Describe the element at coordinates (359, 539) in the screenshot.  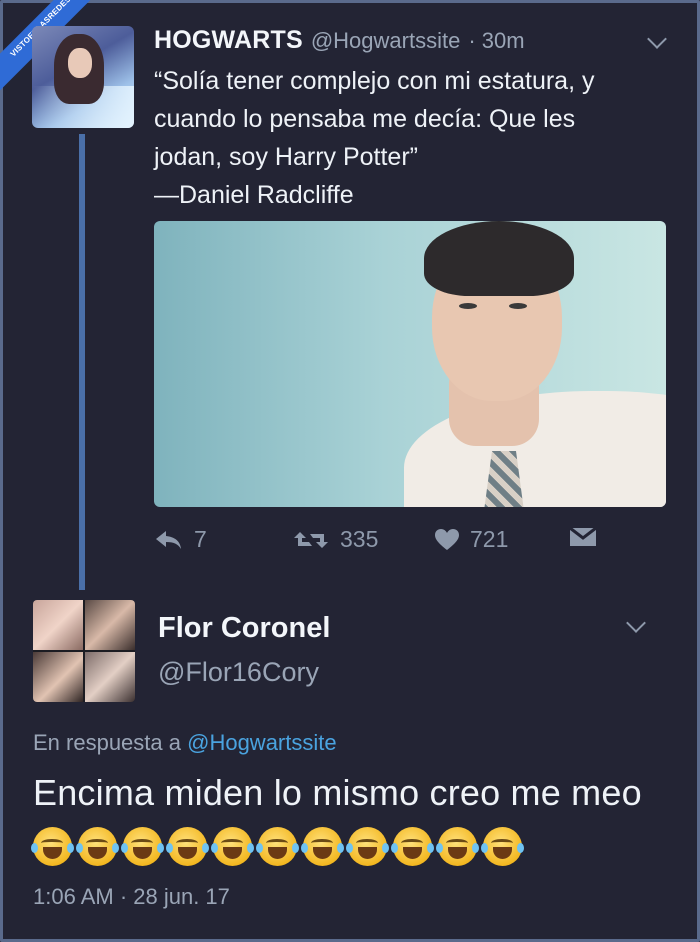
I see `retweet-count: 335` at that location.